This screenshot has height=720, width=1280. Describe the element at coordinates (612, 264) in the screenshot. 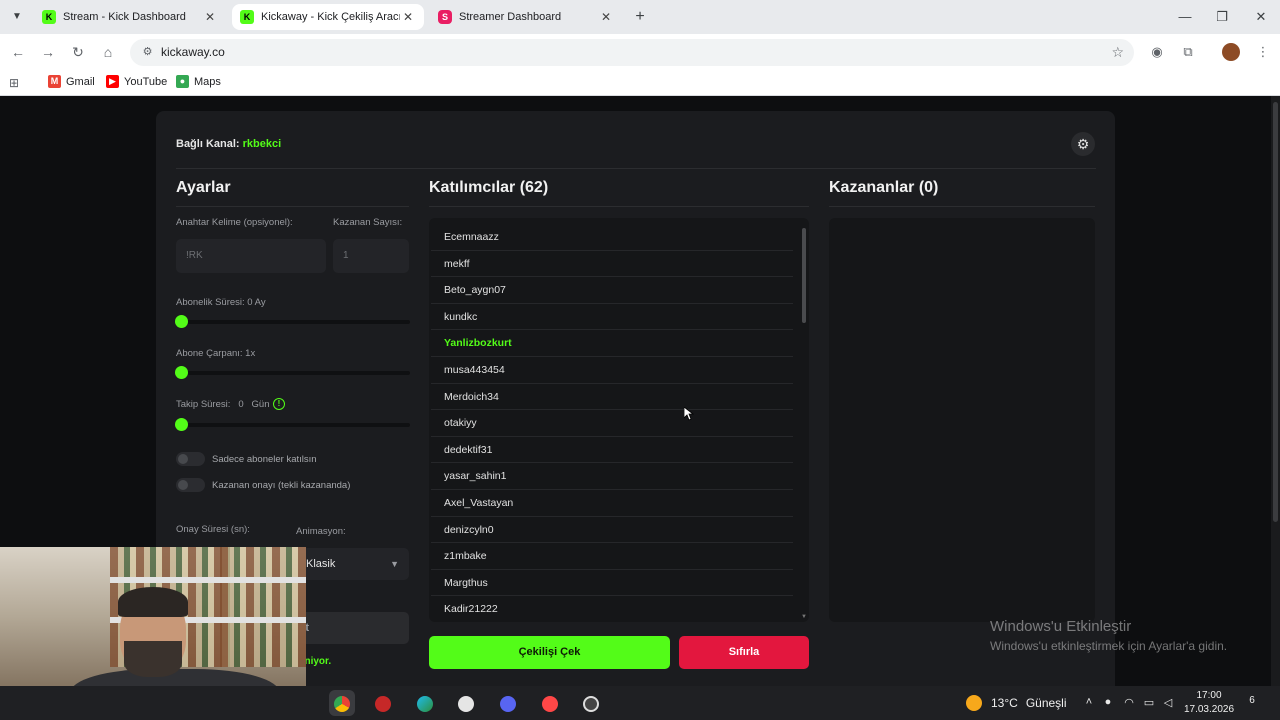

I see `participant-row: mekff` at that location.